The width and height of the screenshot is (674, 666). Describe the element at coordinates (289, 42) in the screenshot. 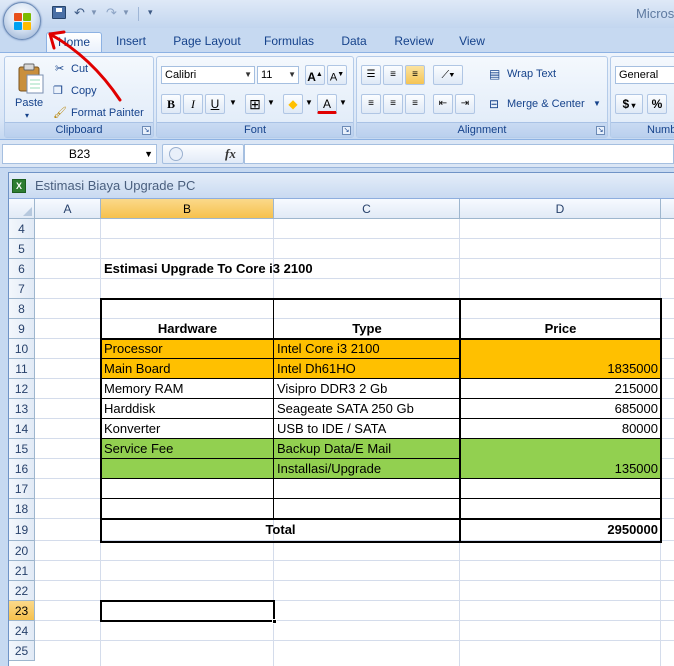

I see `tab-formulas: Formulas` at that location.